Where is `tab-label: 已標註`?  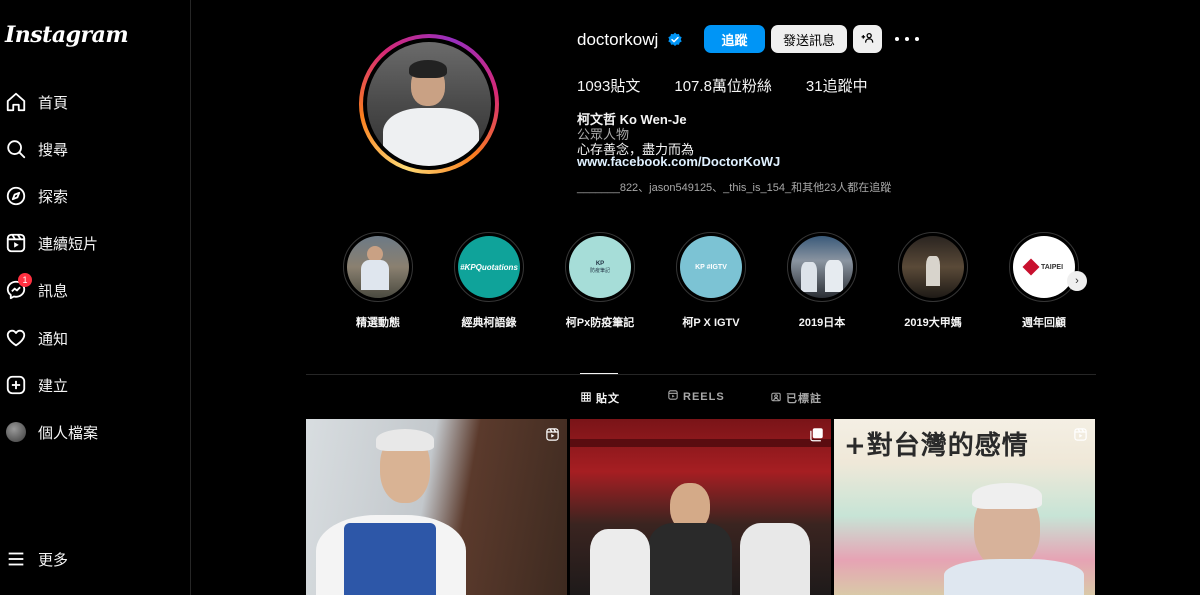
tab-label: 已標註 is located at coordinates (804, 399).